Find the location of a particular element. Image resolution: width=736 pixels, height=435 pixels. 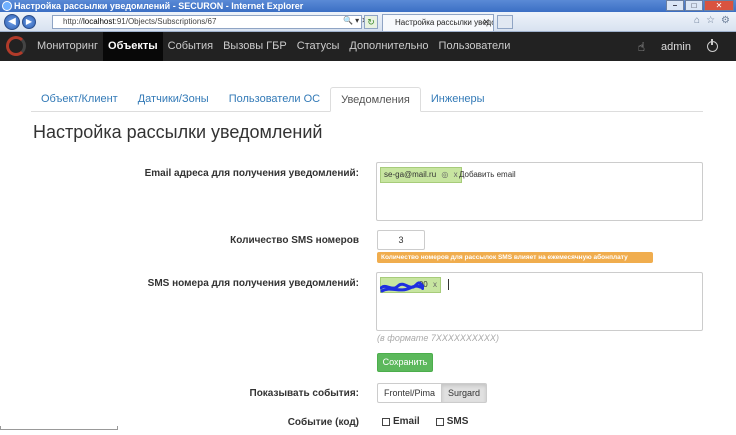

page-title: Настройка рассылки уведомлений is located at coordinates (178, 132).